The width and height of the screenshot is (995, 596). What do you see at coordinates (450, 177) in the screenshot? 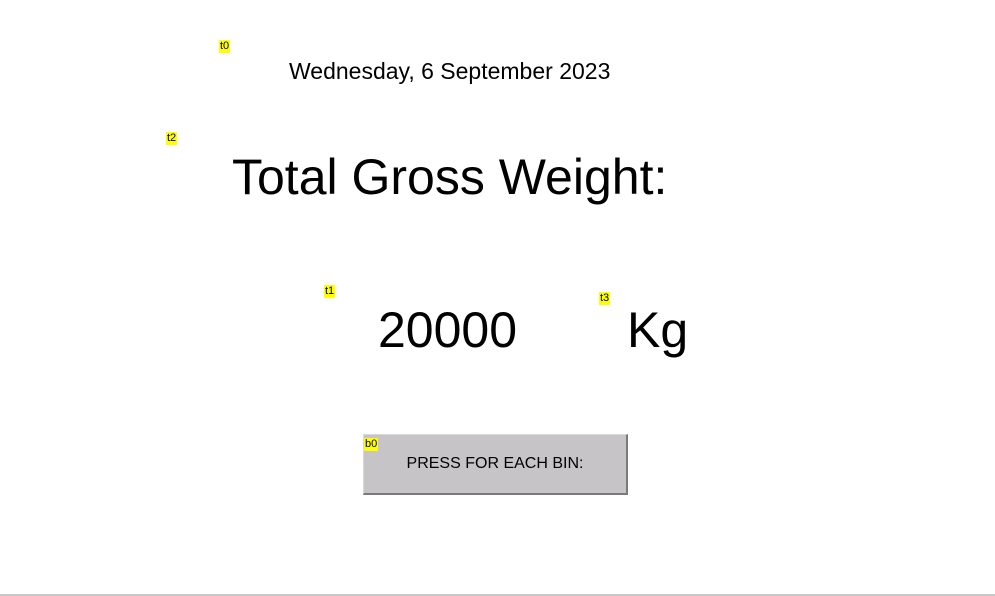
I see `page-title: Total Gross Weight:` at bounding box center [450, 177].